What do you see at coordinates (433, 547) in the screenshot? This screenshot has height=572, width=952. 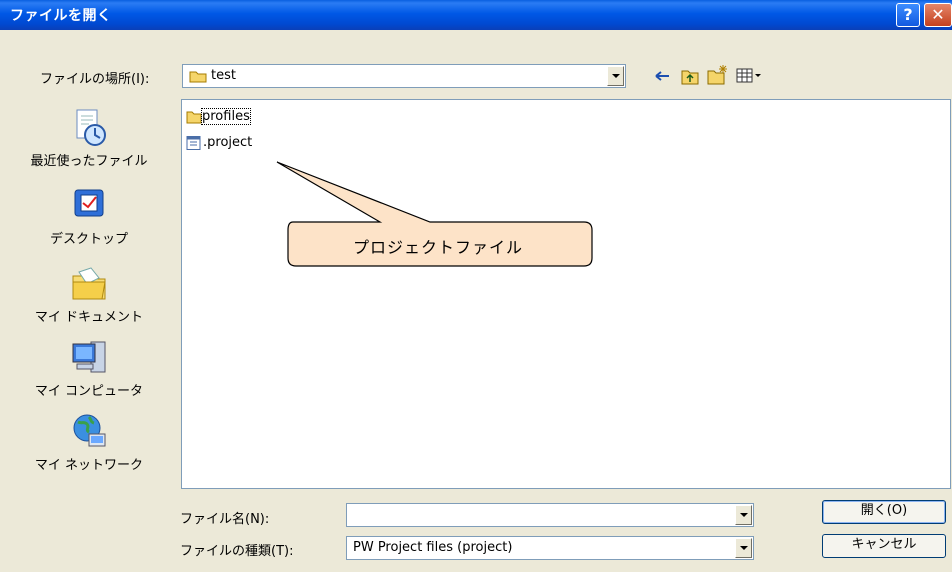 I see `filetype-value: PW Project files (project)` at bounding box center [433, 547].